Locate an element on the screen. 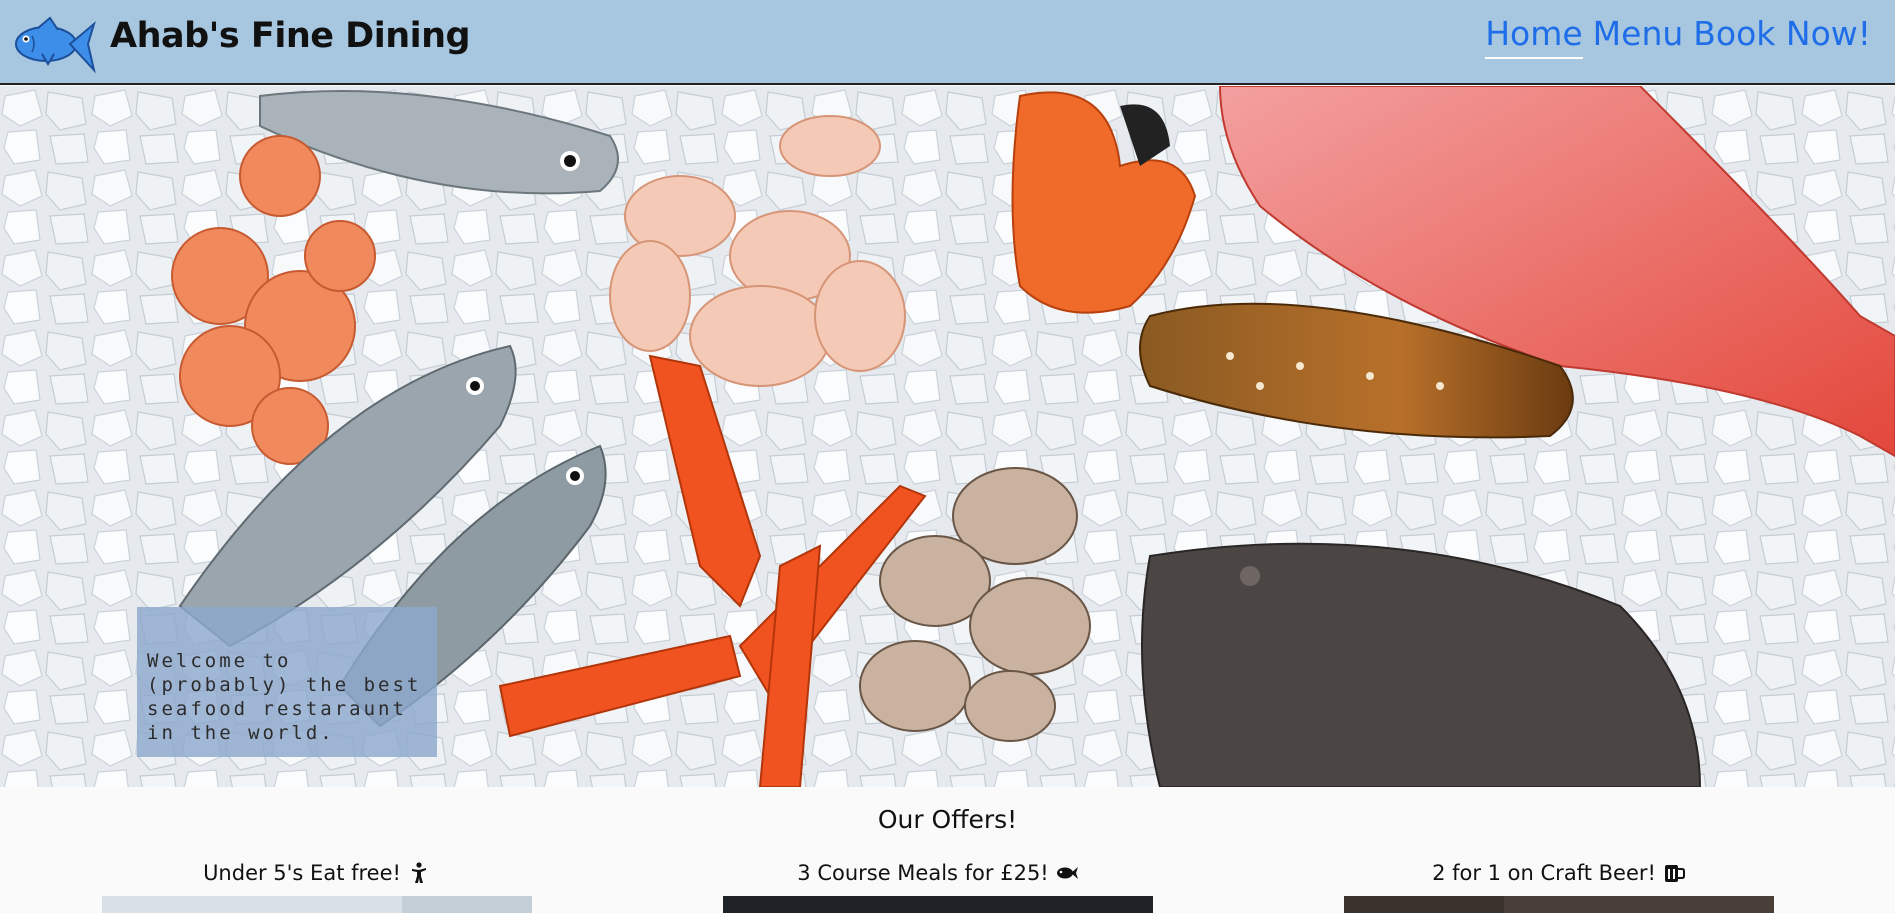  offer-image-beer is located at coordinates (1559, 904).